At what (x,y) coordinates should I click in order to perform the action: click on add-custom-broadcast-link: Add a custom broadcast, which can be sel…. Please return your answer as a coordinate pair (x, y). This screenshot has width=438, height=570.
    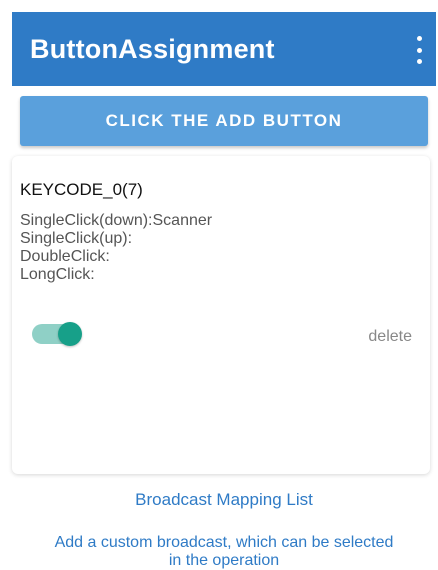
    Looking at the image, I should click on (224, 552).